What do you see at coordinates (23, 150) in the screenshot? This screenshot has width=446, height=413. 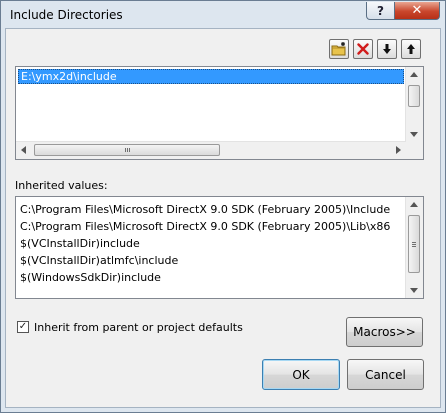 I see `scroll-left-icon` at bounding box center [23, 150].